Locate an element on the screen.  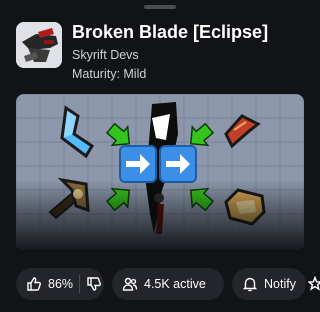
active-players-button: 4.5K active is located at coordinates (168, 284).